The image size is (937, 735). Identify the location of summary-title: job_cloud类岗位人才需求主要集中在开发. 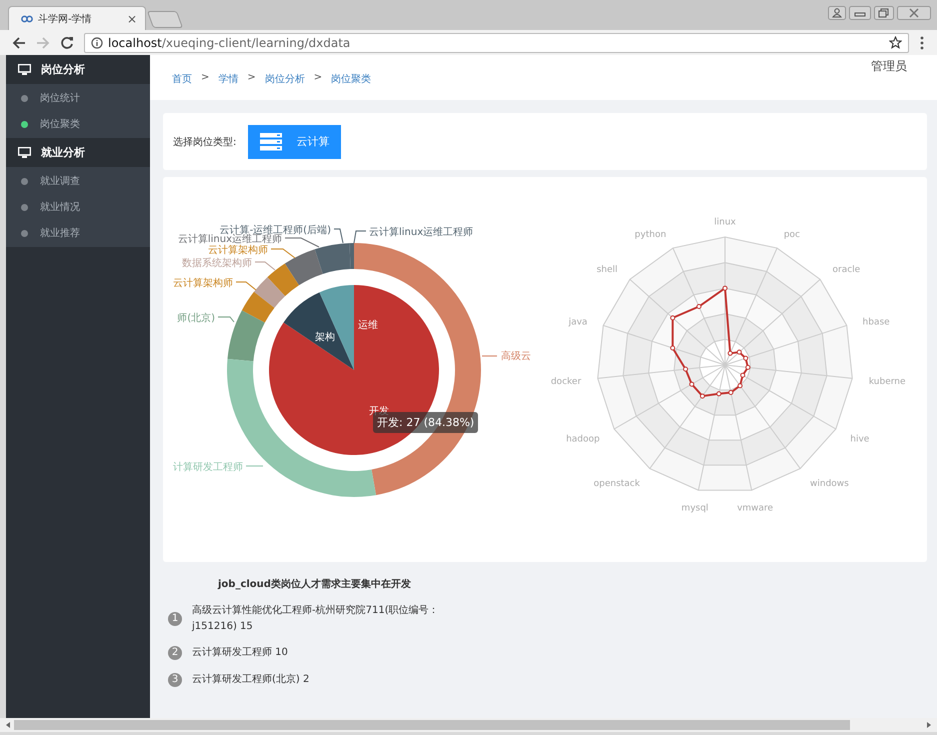
(314, 584).